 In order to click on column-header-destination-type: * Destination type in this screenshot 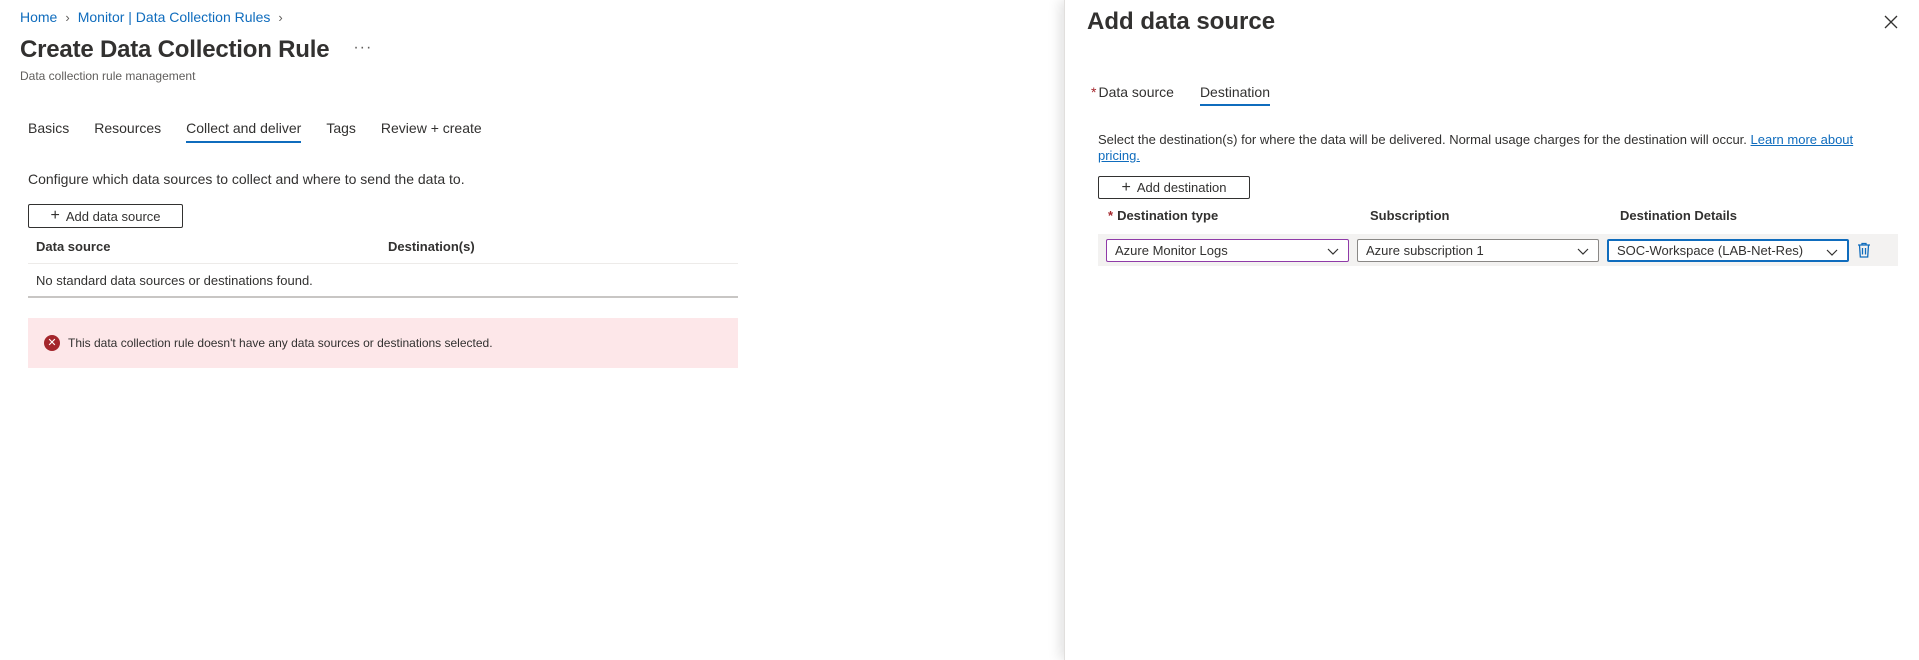, I will do `click(1163, 215)`.